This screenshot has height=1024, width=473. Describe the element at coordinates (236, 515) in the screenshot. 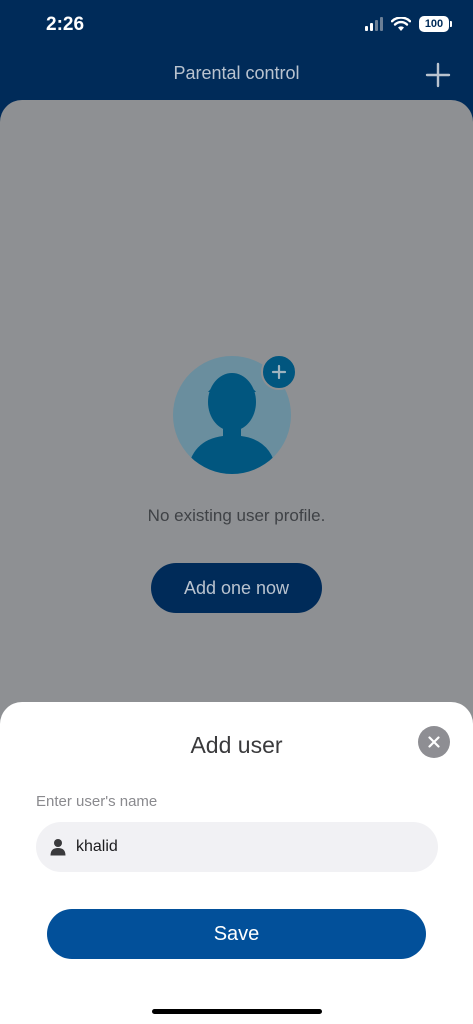

I see `empty-state-message: No existing user profile.` at that location.